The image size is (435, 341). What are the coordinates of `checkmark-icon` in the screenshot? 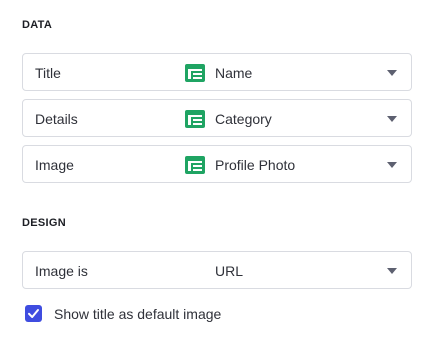 It's located at (33, 313).